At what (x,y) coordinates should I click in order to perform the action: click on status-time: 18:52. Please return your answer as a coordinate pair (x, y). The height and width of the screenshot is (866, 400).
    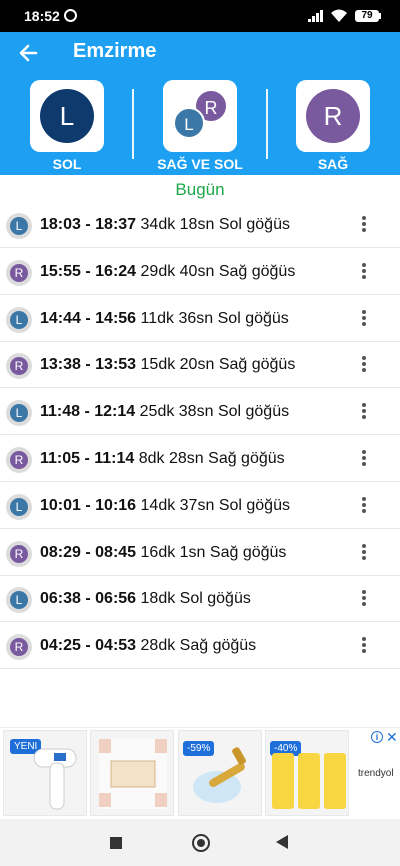
    Looking at the image, I should click on (42, 16).